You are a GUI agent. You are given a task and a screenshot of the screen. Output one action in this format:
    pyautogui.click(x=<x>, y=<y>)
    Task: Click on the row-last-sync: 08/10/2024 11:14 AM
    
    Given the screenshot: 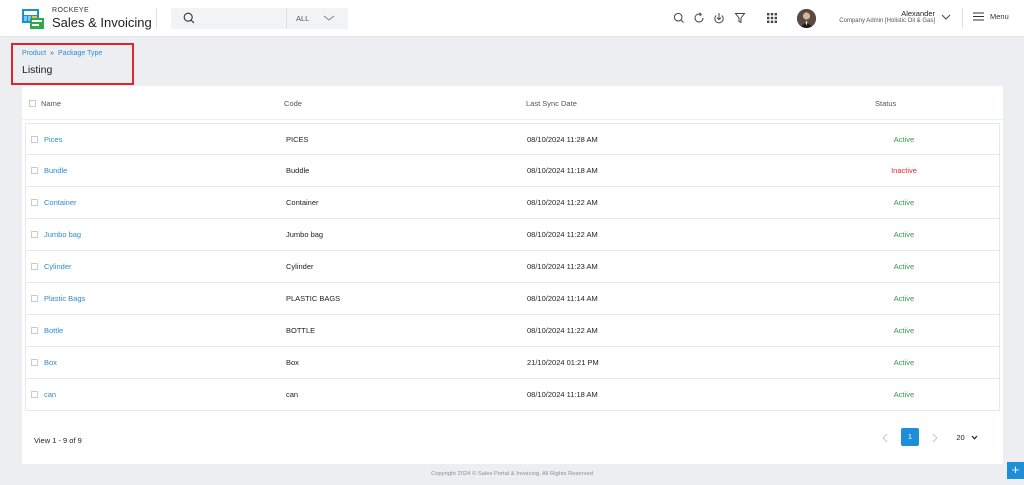 What is the action you would take?
    pyautogui.click(x=562, y=298)
    